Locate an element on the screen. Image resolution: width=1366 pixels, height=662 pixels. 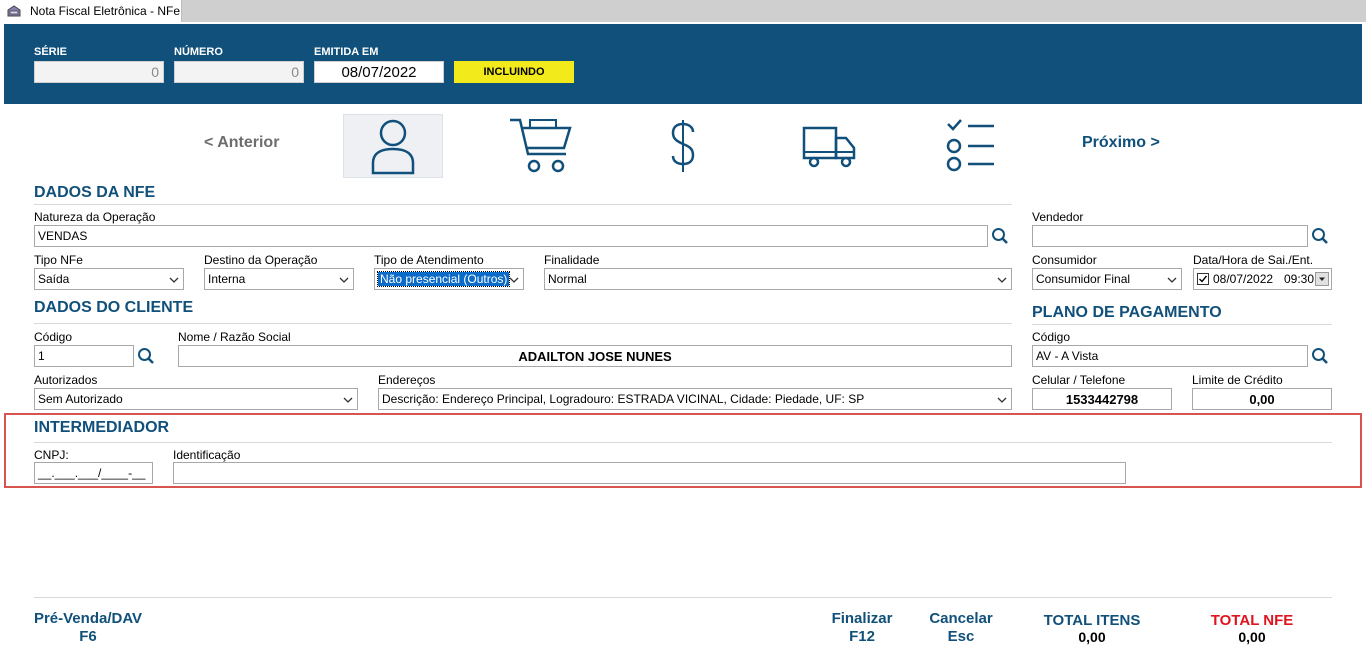
emitida-label: EMITIDA EM is located at coordinates (346, 52).